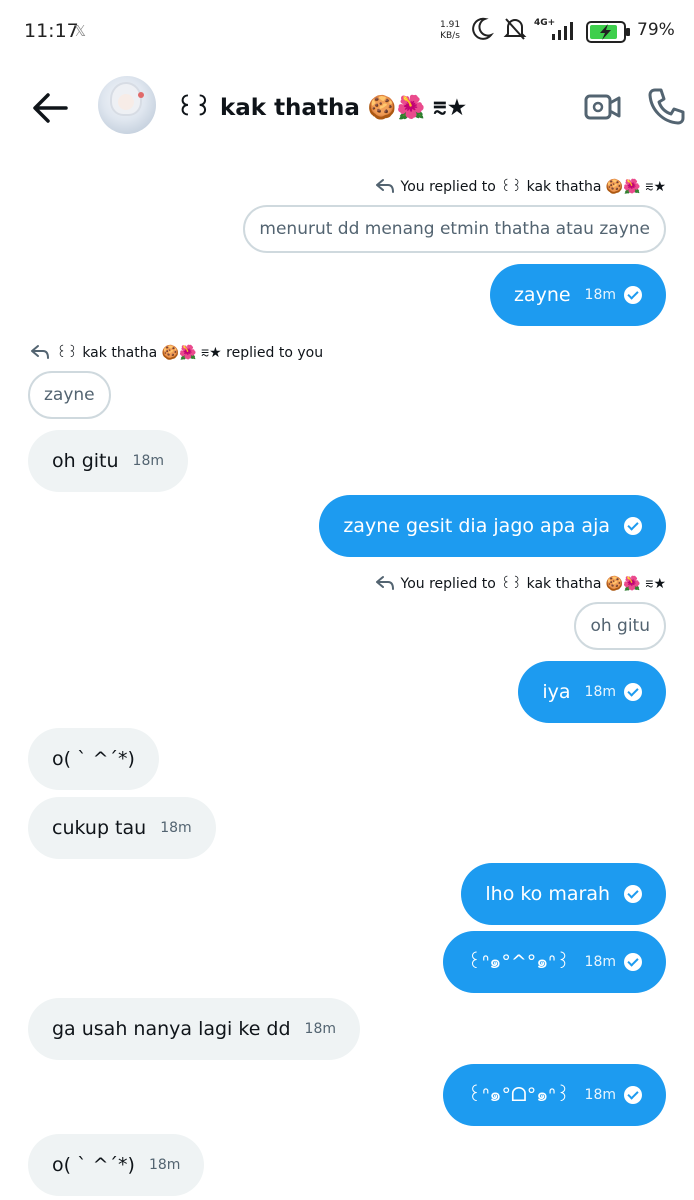  I want to click on phone-icon, so click(666, 106).